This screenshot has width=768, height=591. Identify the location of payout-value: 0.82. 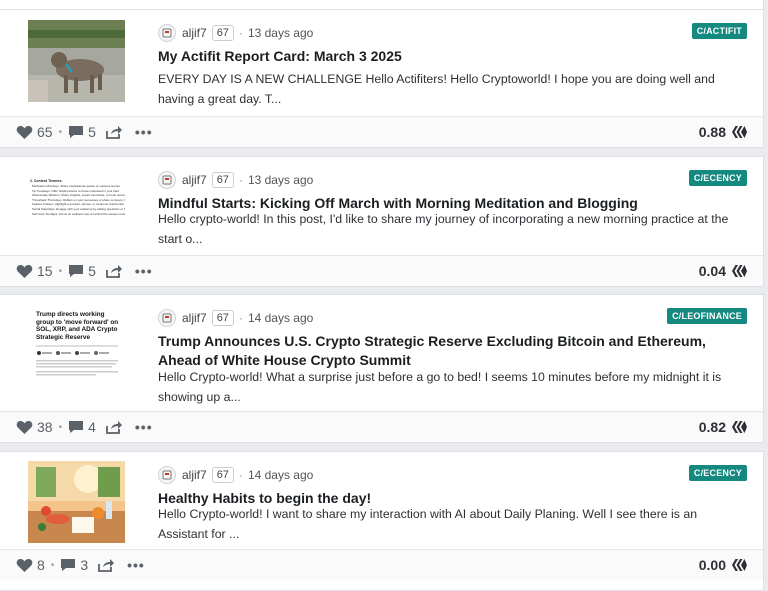
(723, 427).